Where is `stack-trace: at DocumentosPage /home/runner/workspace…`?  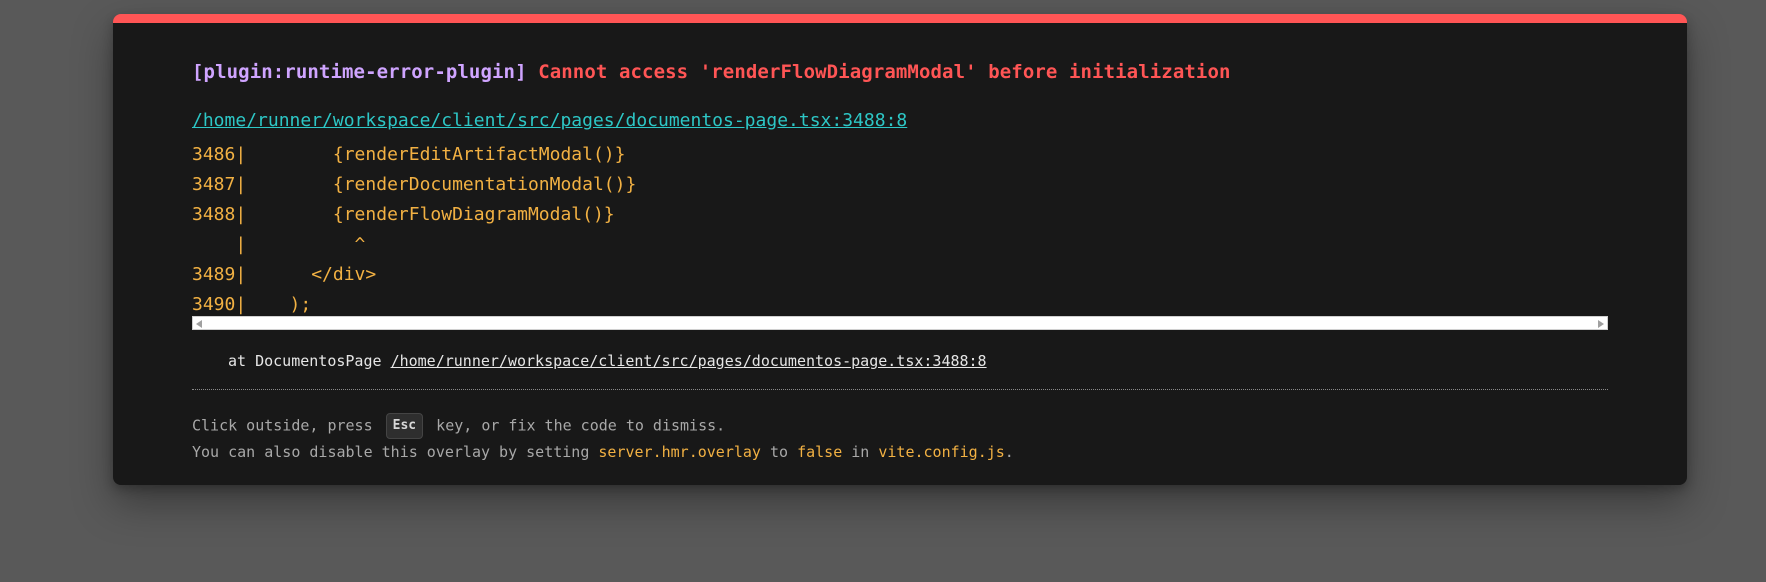
stack-trace: at DocumentosPage /home/runner/workspace… is located at coordinates (607, 361).